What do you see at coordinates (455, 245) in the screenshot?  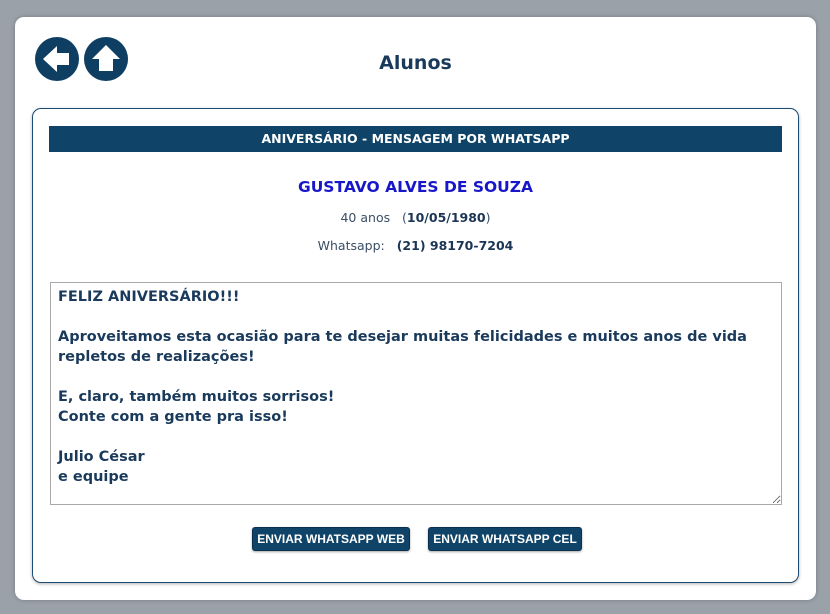 I see `whatsapp-number: (21) 98170-7204` at bounding box center [455, 245].